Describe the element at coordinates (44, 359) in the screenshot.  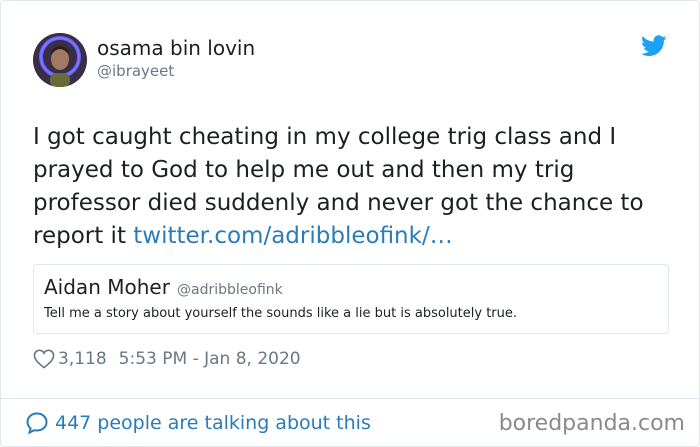
I see `heart-icon` at that location.